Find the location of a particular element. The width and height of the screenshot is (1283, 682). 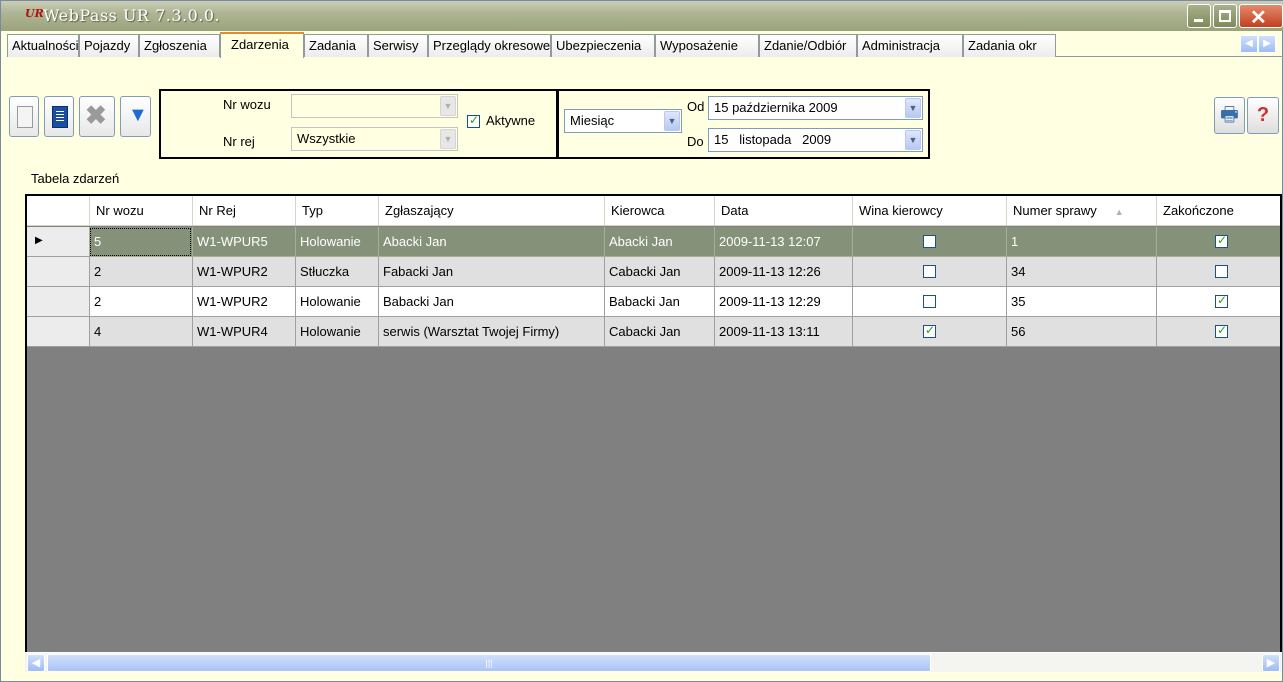

date-from-picker: 15 października 2009 ▼ is located at coordinates (815, 108).